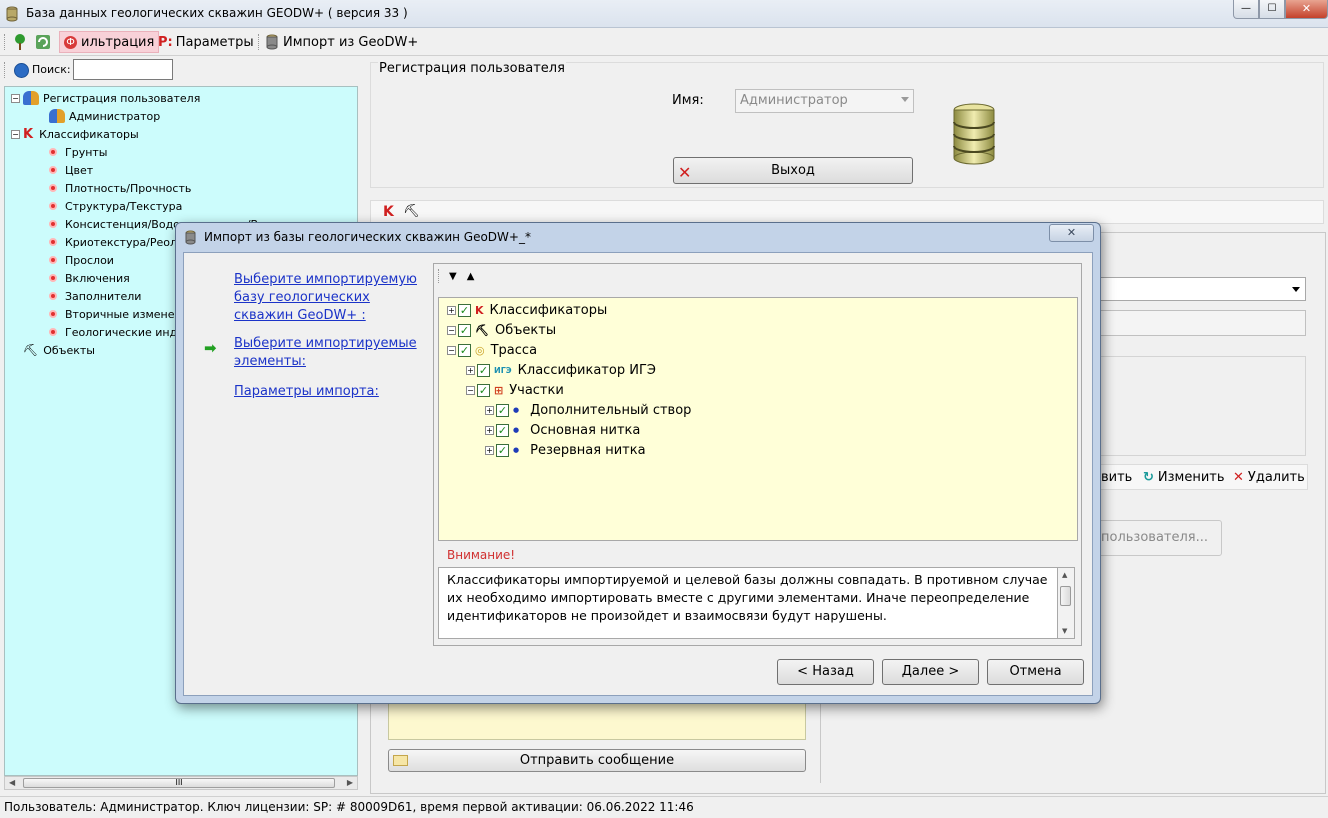 This screenshot has width=1328, height=818. What do you see at coordinates (492, 350) in the screenshot?
I see `element-tree-item: − ✓ ◎ Трасса` at bounding box center [492, 350].